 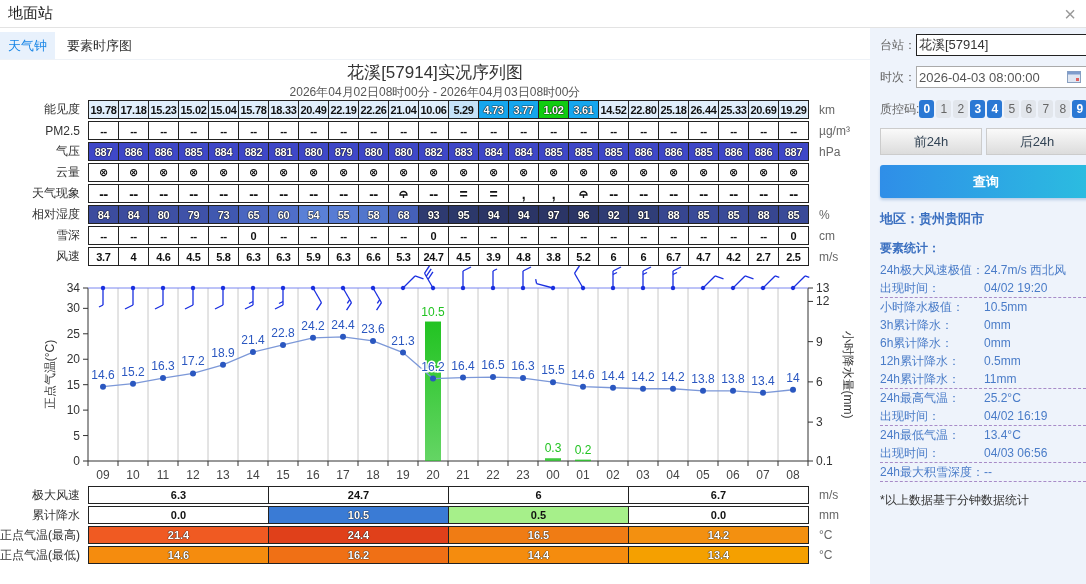 I want to click on table-cell: 16.5, so click(x=538, y=535).